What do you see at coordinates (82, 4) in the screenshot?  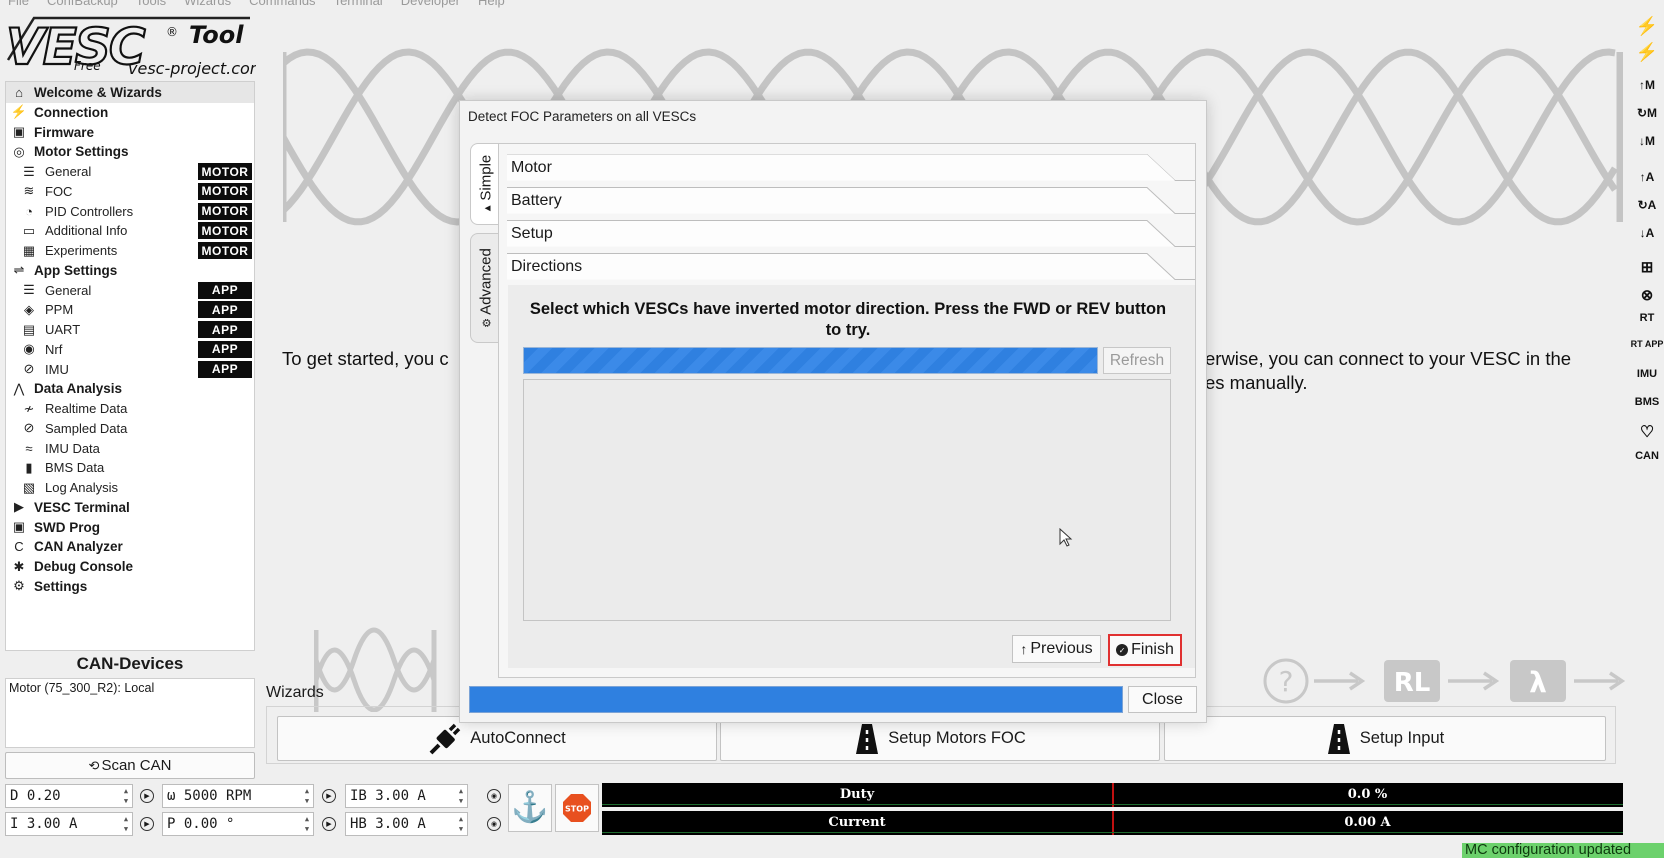 I see `menu-confbackup: ConfBackup` at bounding box center [82, 4].